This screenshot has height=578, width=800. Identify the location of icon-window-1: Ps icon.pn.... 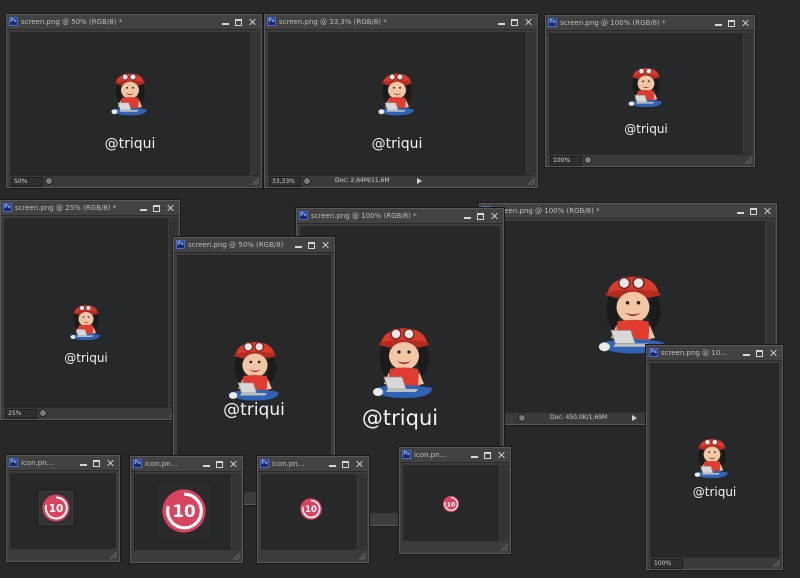
(63, 508).